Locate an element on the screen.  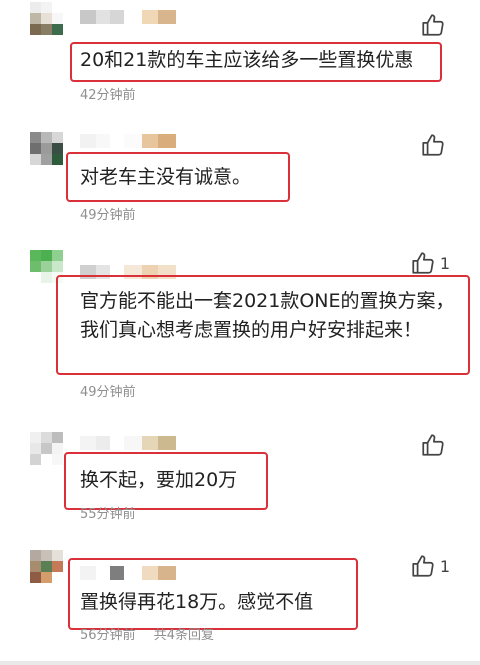
comment-meta: 55分钟前 is located at coordinates (115, 512).